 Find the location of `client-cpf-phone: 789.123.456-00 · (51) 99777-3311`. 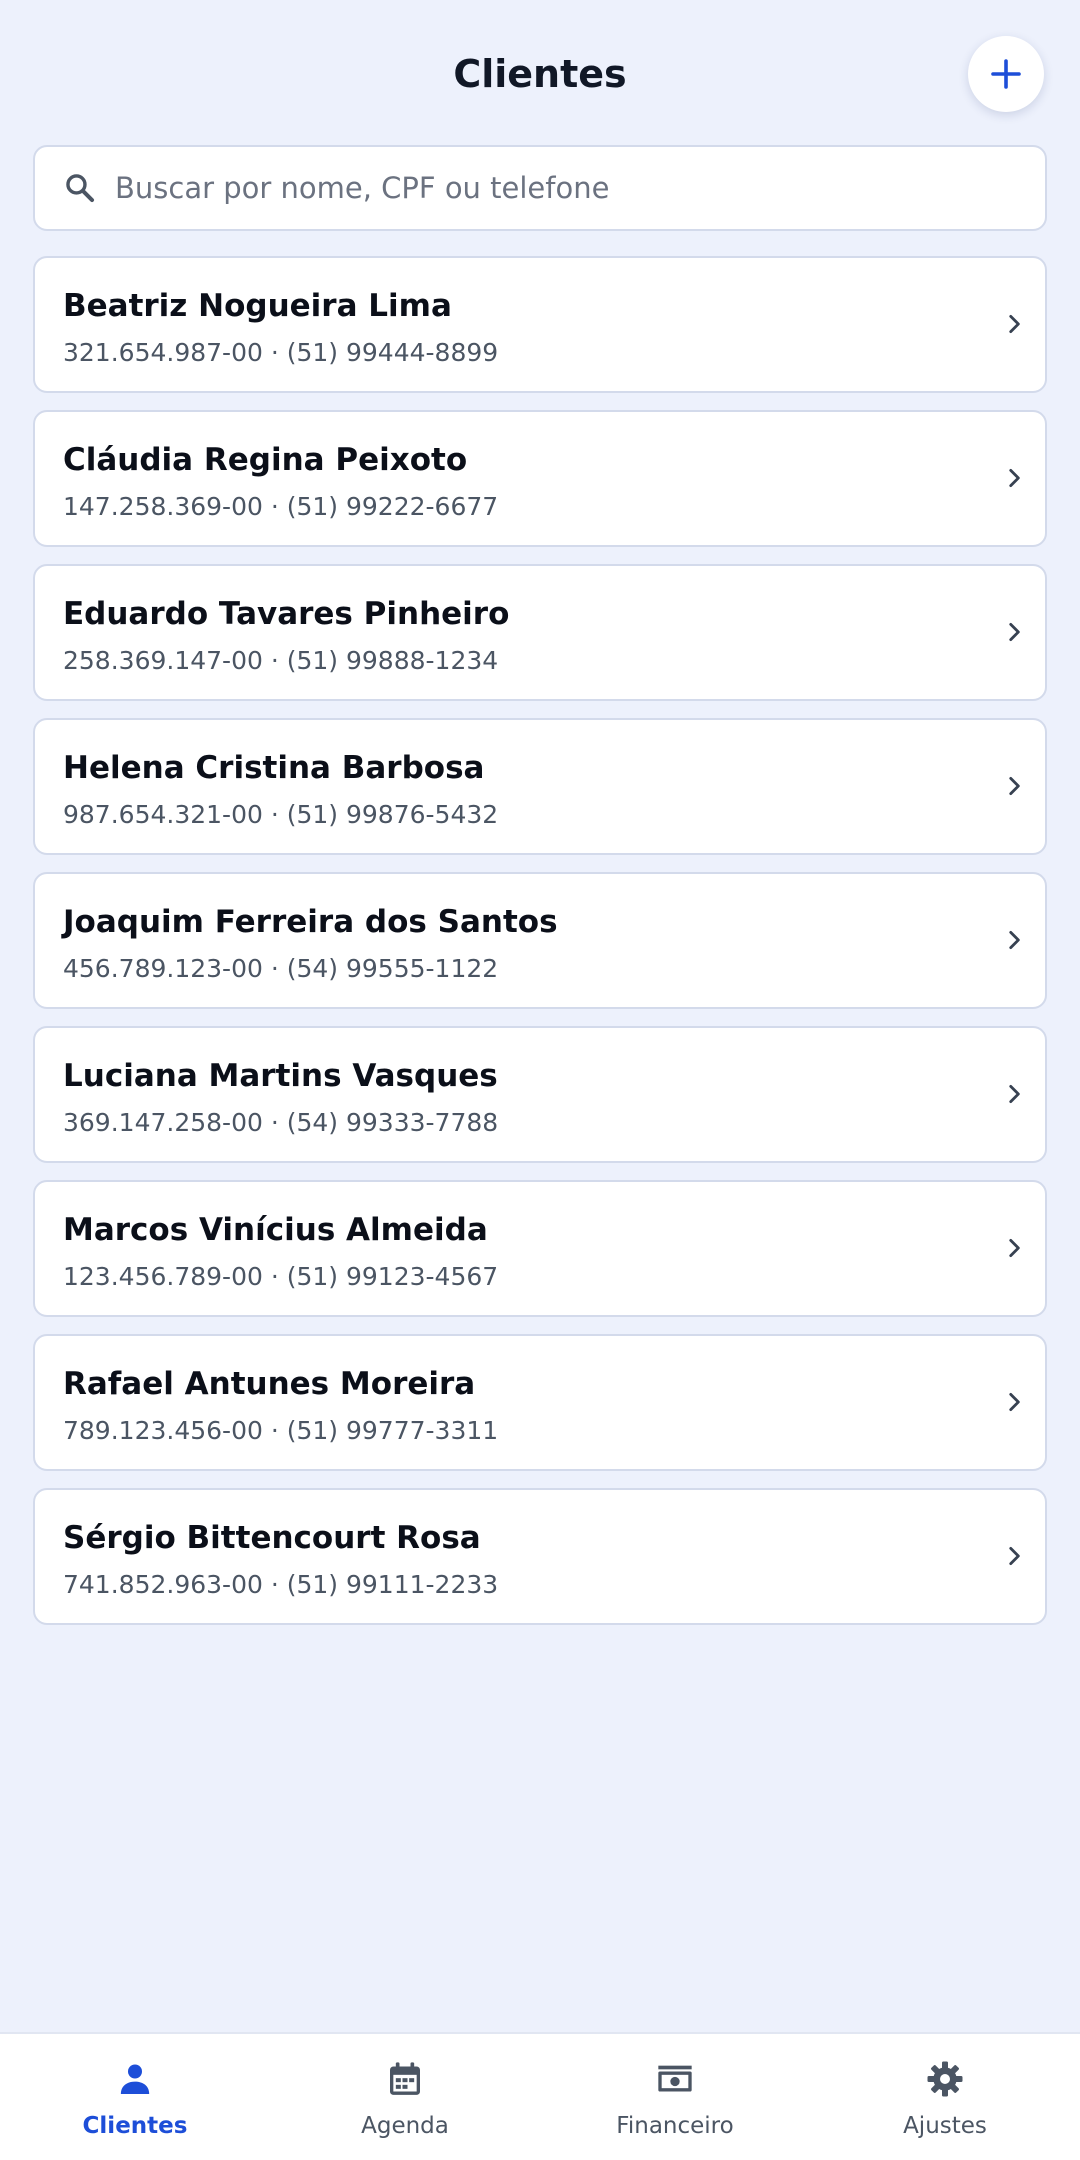

client-cpf-phone: 789.123.456-00 · (51) 99777-3311 is located at coordinates (281, 1430).